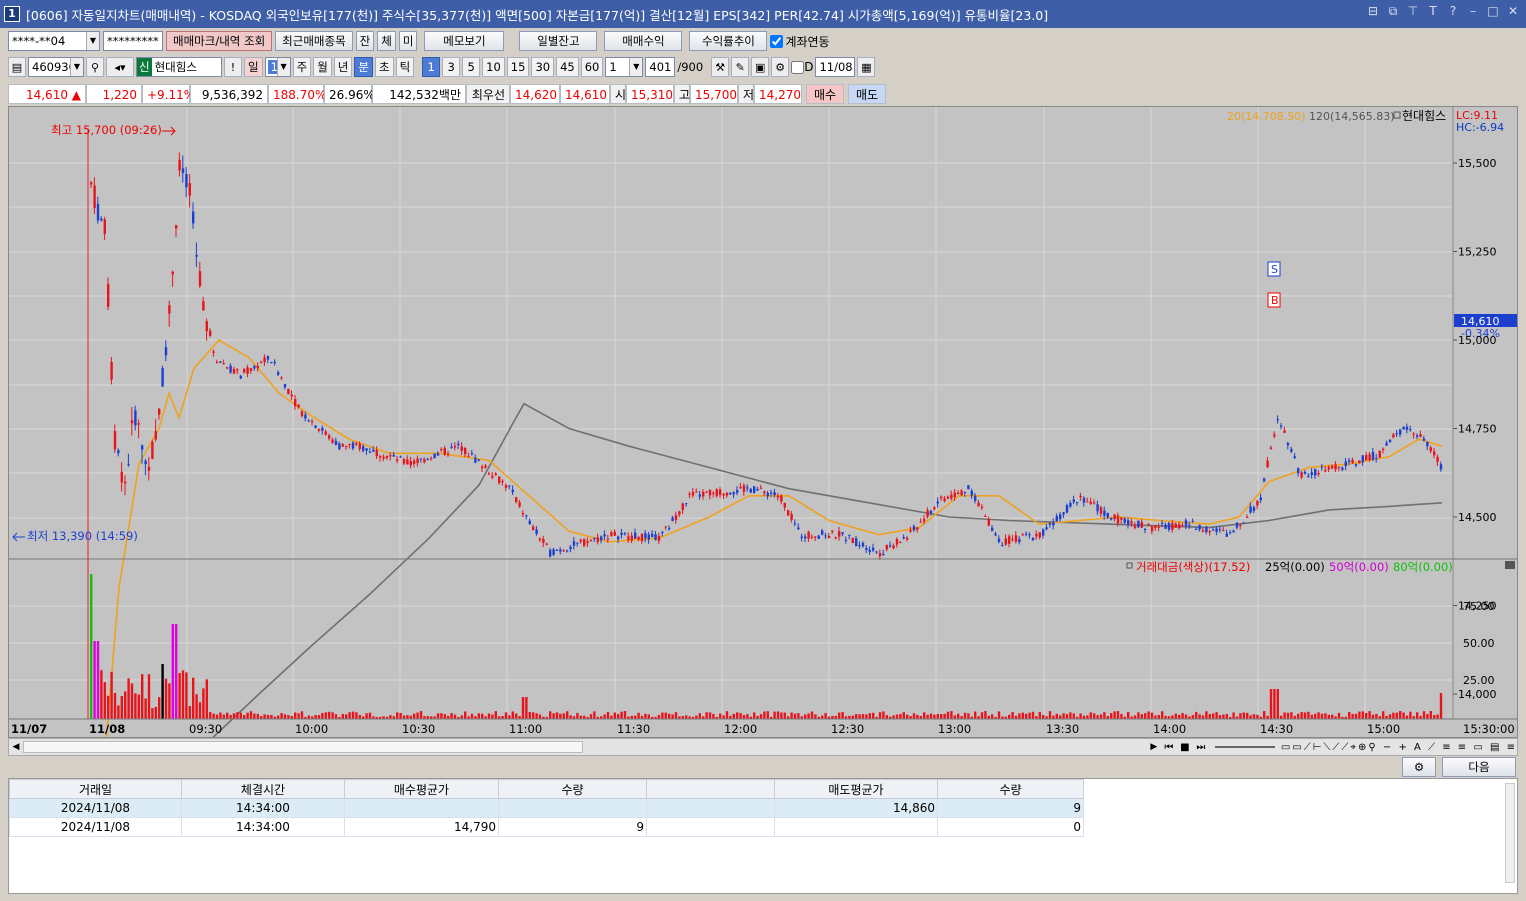  I want to click on search-icon: ⚲, so click(95, 67).